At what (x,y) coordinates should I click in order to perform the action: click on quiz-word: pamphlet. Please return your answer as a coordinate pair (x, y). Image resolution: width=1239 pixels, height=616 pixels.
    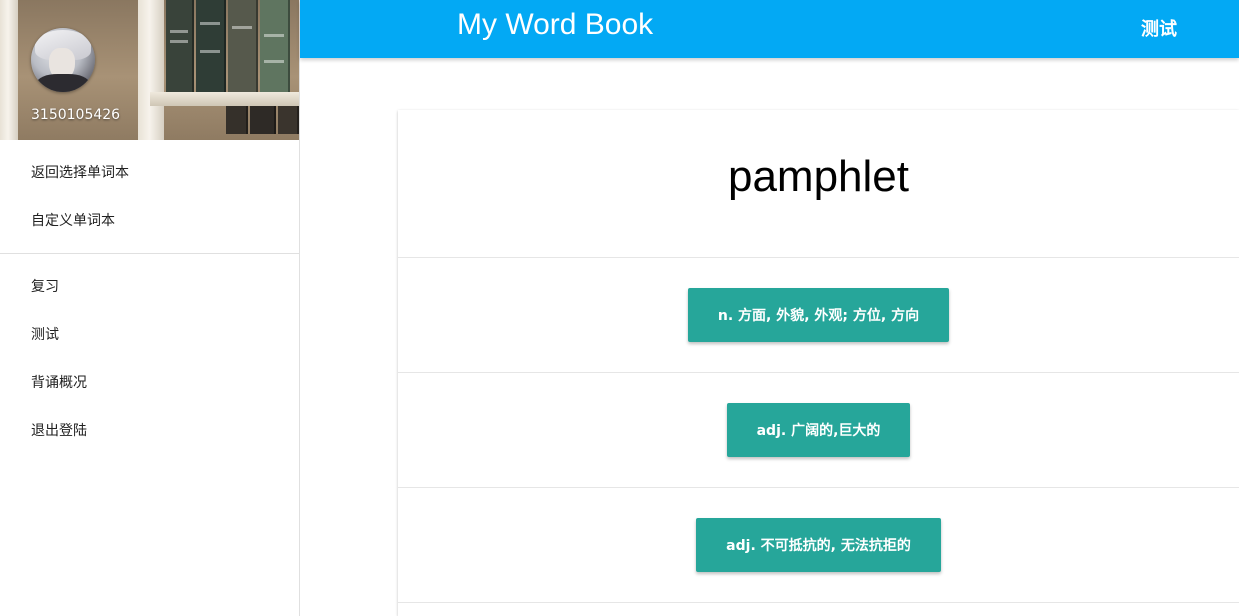
    Looking at the image, I should click on (818, 176).